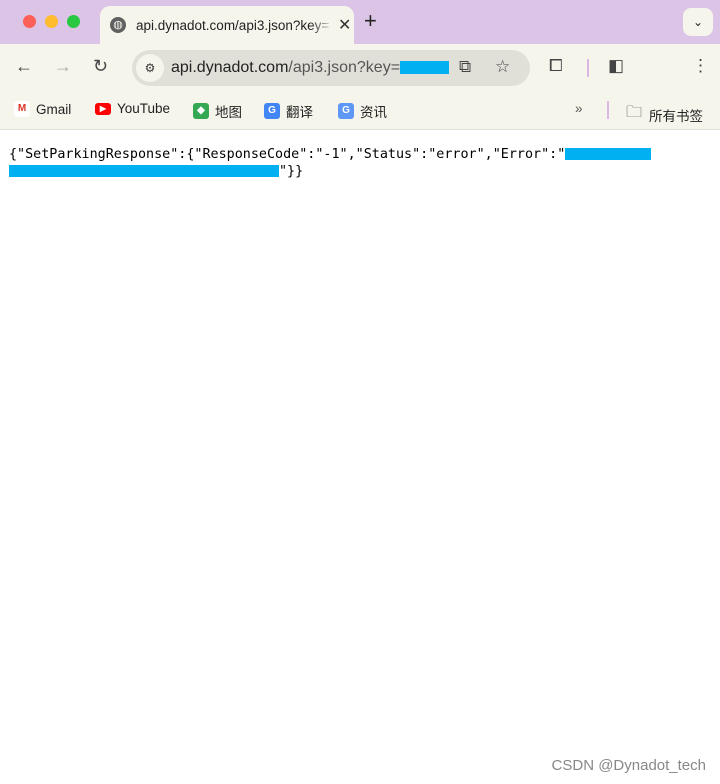 The image size is (720, 784). I want to click on bookmark-label: 资讯, so click(373, 112).